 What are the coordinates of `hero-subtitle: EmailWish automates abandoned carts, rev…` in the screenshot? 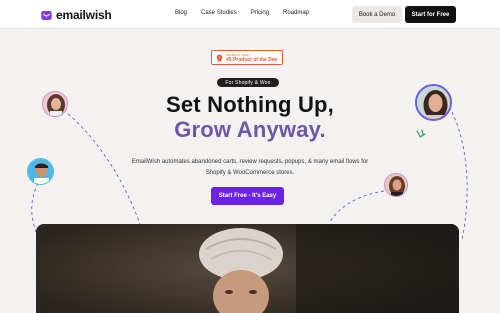 It's located at (250, 167).